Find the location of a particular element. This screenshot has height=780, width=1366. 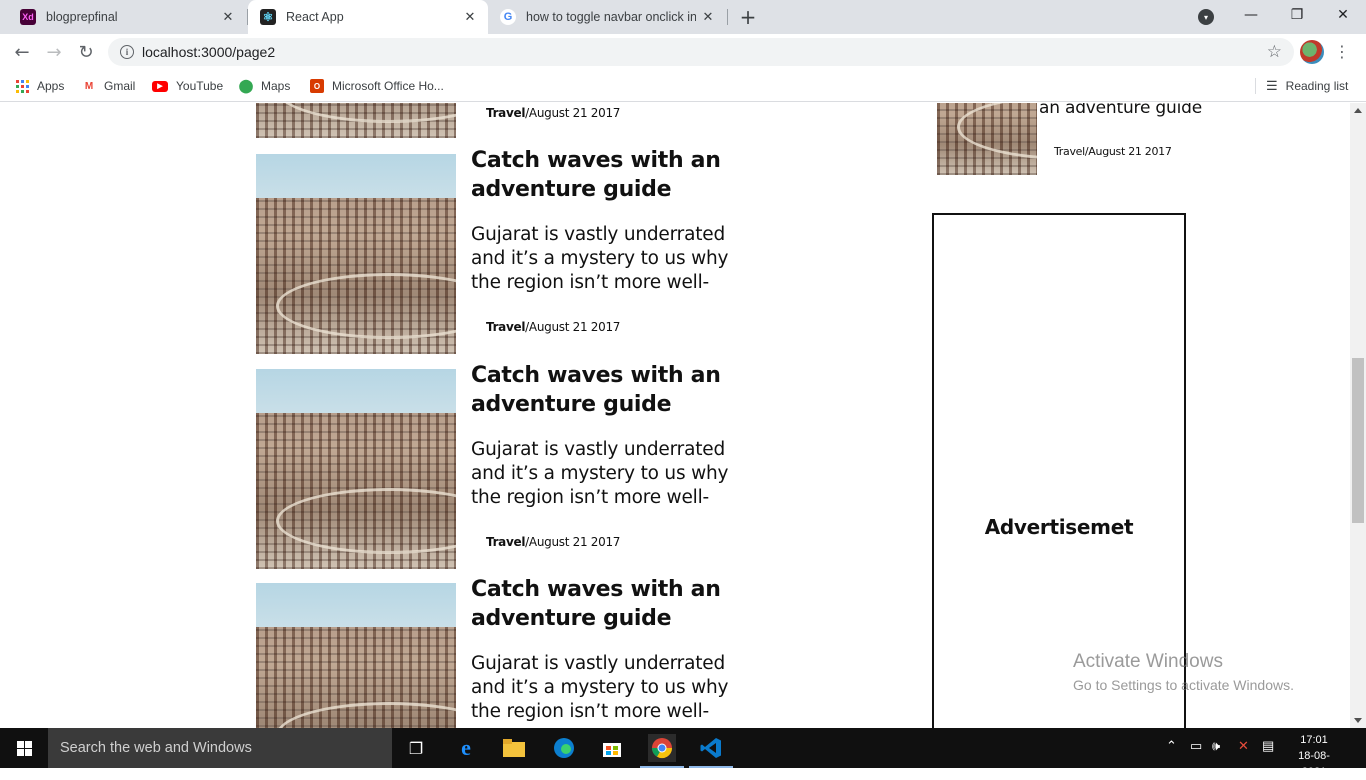

apps-grid-icon is located at coordinates (22, 86).